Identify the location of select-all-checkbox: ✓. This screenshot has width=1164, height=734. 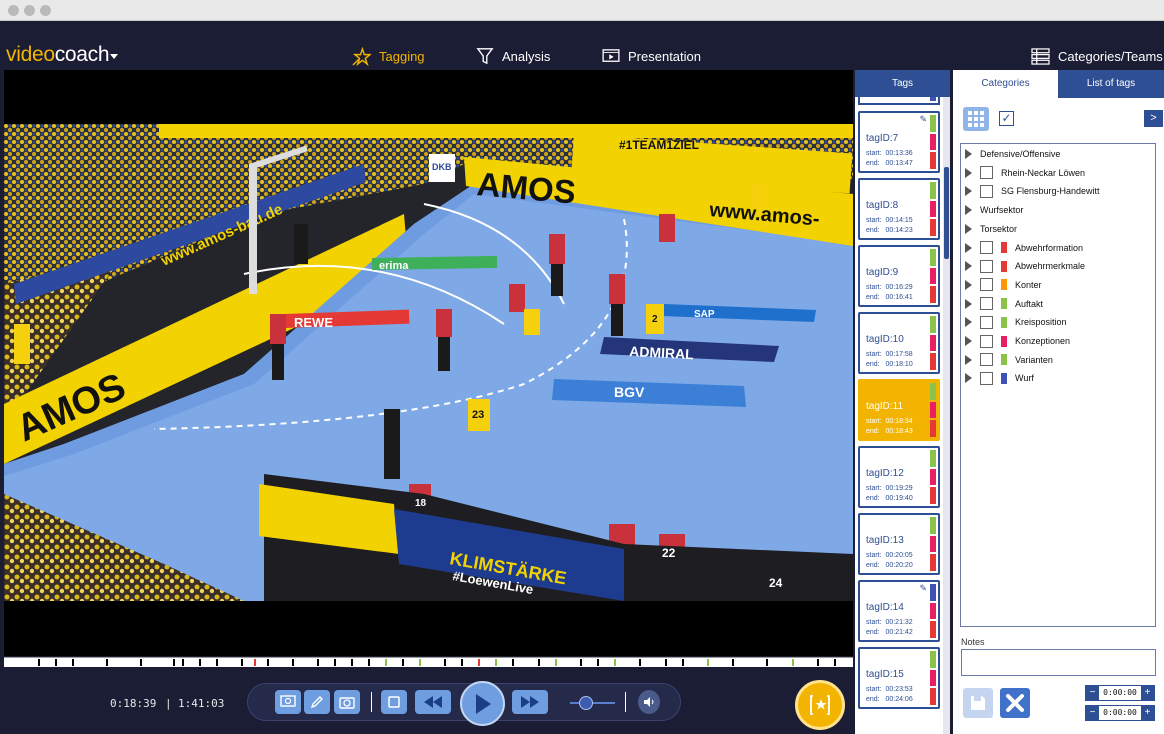
(1006, 118).